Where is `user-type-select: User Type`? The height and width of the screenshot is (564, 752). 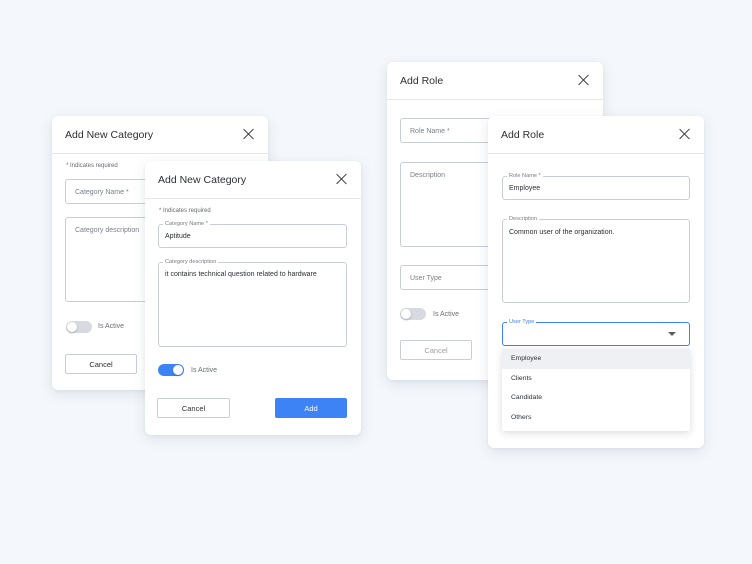
user-type-select: User Type is located at coordinates (596, 332).